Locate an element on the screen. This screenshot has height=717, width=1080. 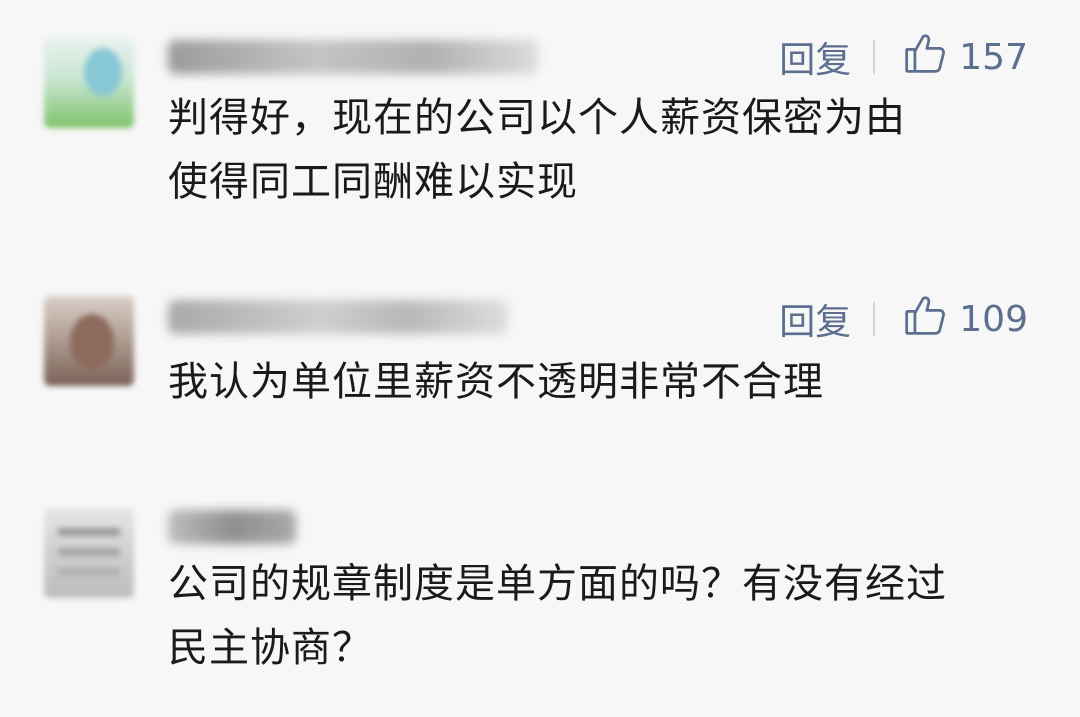
like-button: 109 is located at coordinates (965, 319).